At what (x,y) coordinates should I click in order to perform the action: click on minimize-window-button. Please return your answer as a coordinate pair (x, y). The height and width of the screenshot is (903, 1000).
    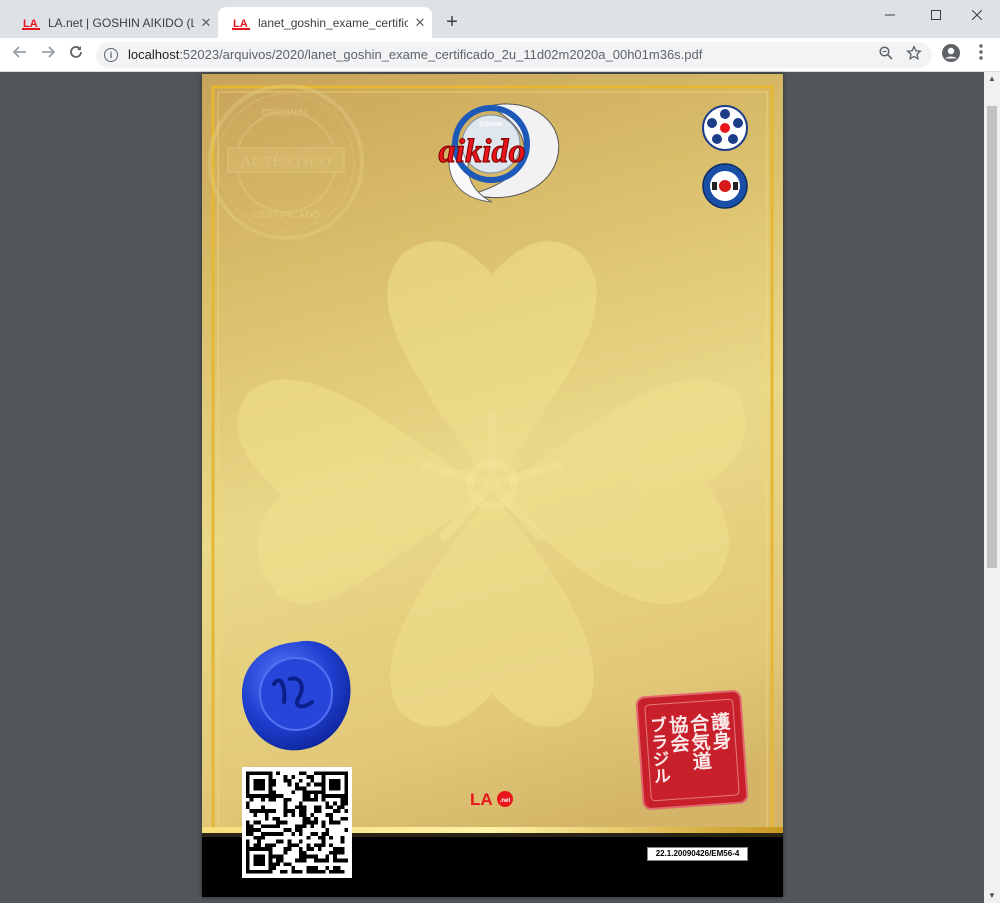
    Looking at the image, I should click on (890, 15).